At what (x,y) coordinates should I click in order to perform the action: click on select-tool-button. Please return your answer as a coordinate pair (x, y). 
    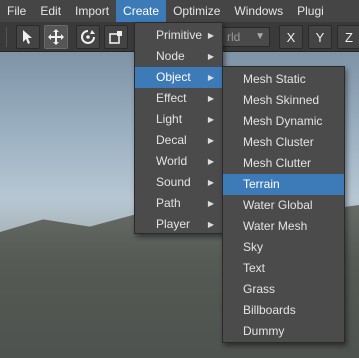
    Looking at the image, I should click on (28, 37).